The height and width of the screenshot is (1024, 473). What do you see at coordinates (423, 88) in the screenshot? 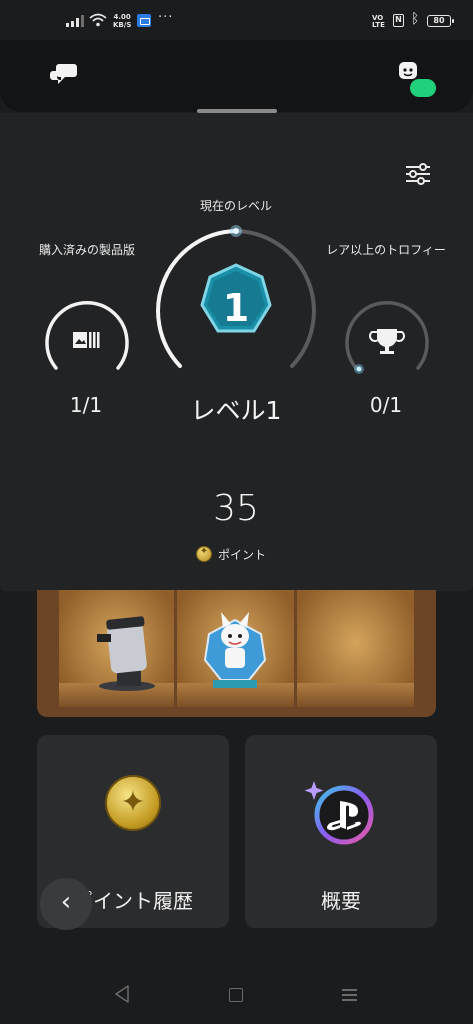
I see `online-status-badge` at bounding box center [423, 88].